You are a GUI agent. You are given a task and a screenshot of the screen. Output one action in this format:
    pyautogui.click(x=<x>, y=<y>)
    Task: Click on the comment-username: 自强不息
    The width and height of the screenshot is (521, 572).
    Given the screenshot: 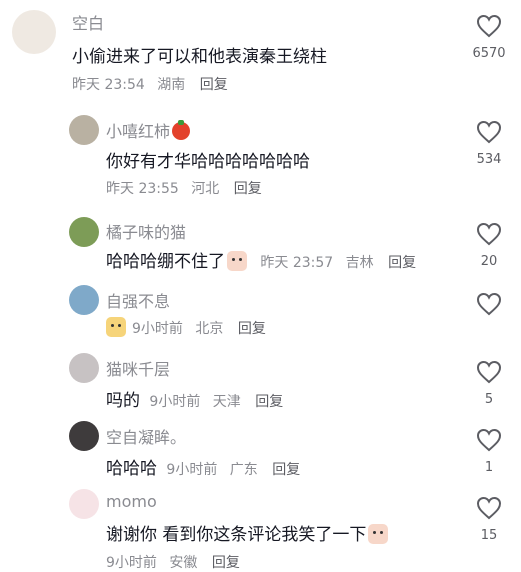 What is the action you would take?
    pyautogui.click(x=138, y=300)
    